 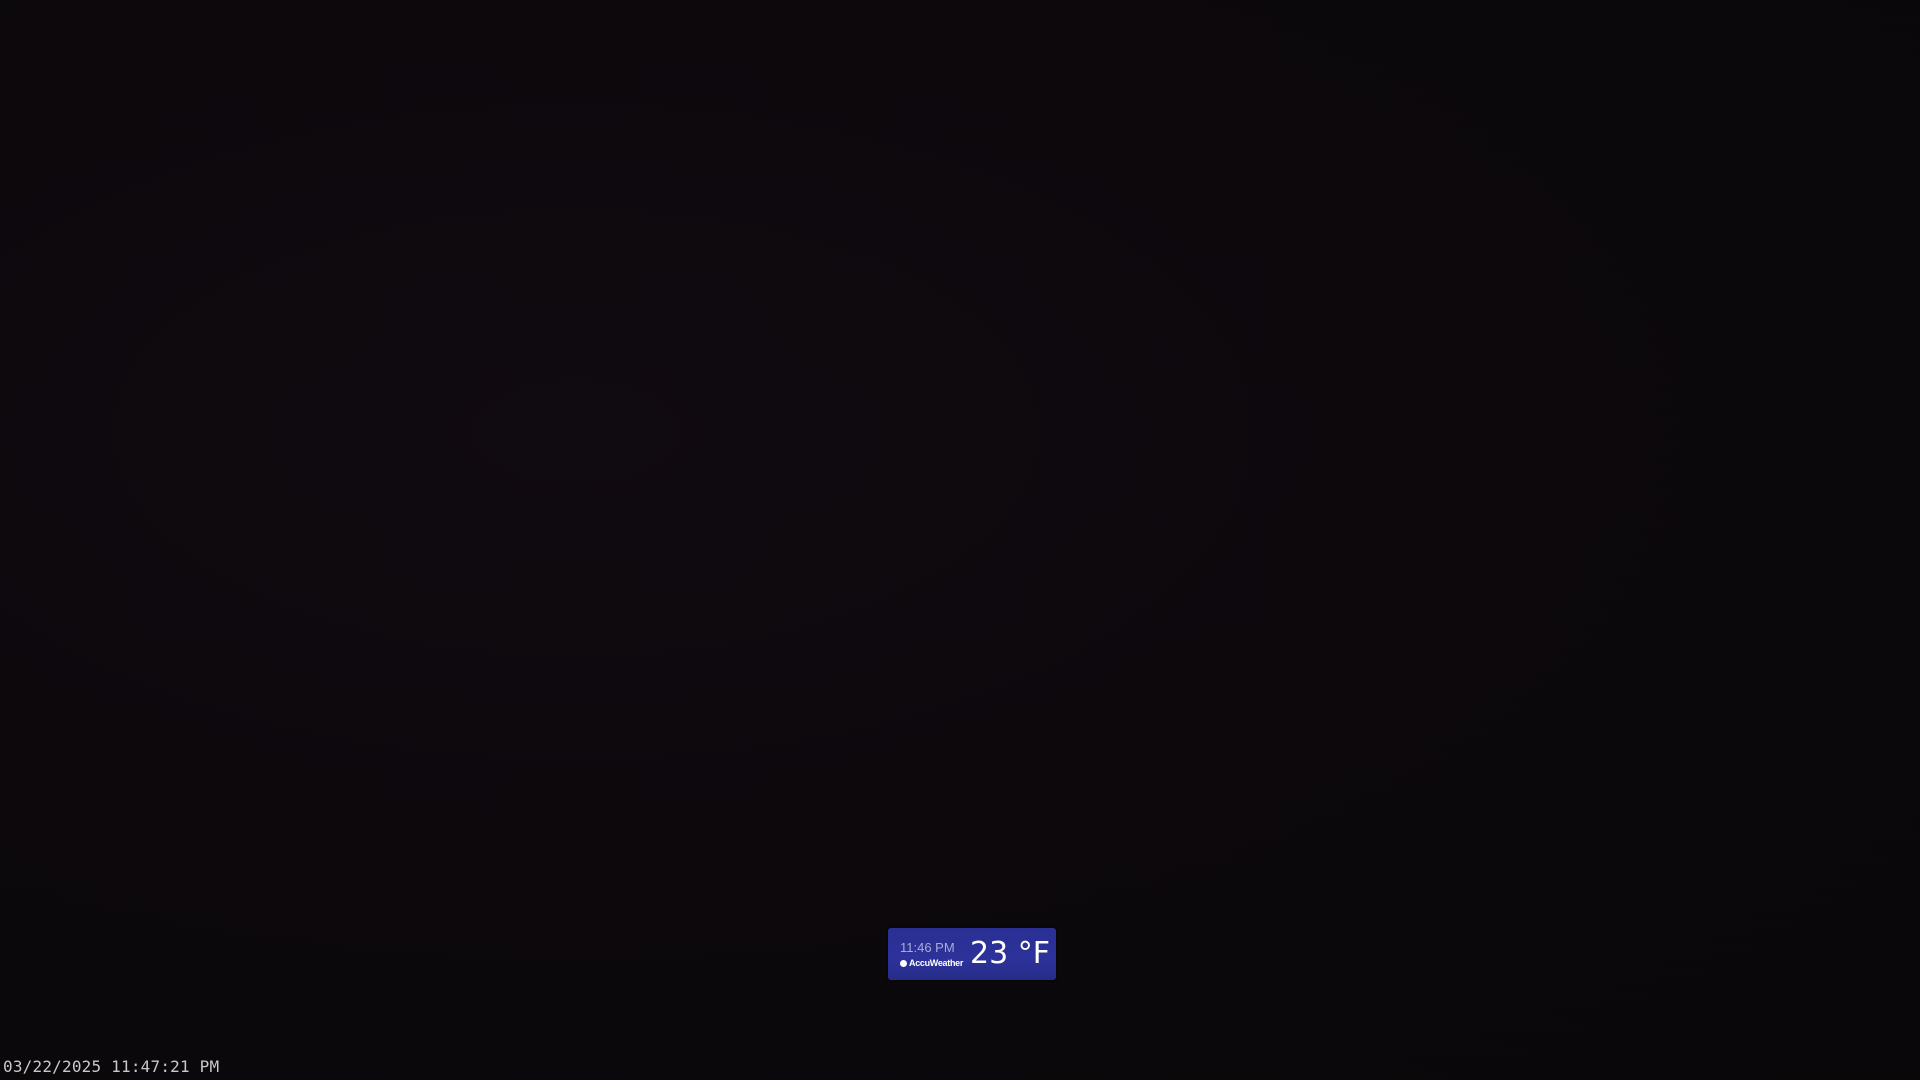 I want to click on brand-row: AccuWeather, so click(x=934, y=963).